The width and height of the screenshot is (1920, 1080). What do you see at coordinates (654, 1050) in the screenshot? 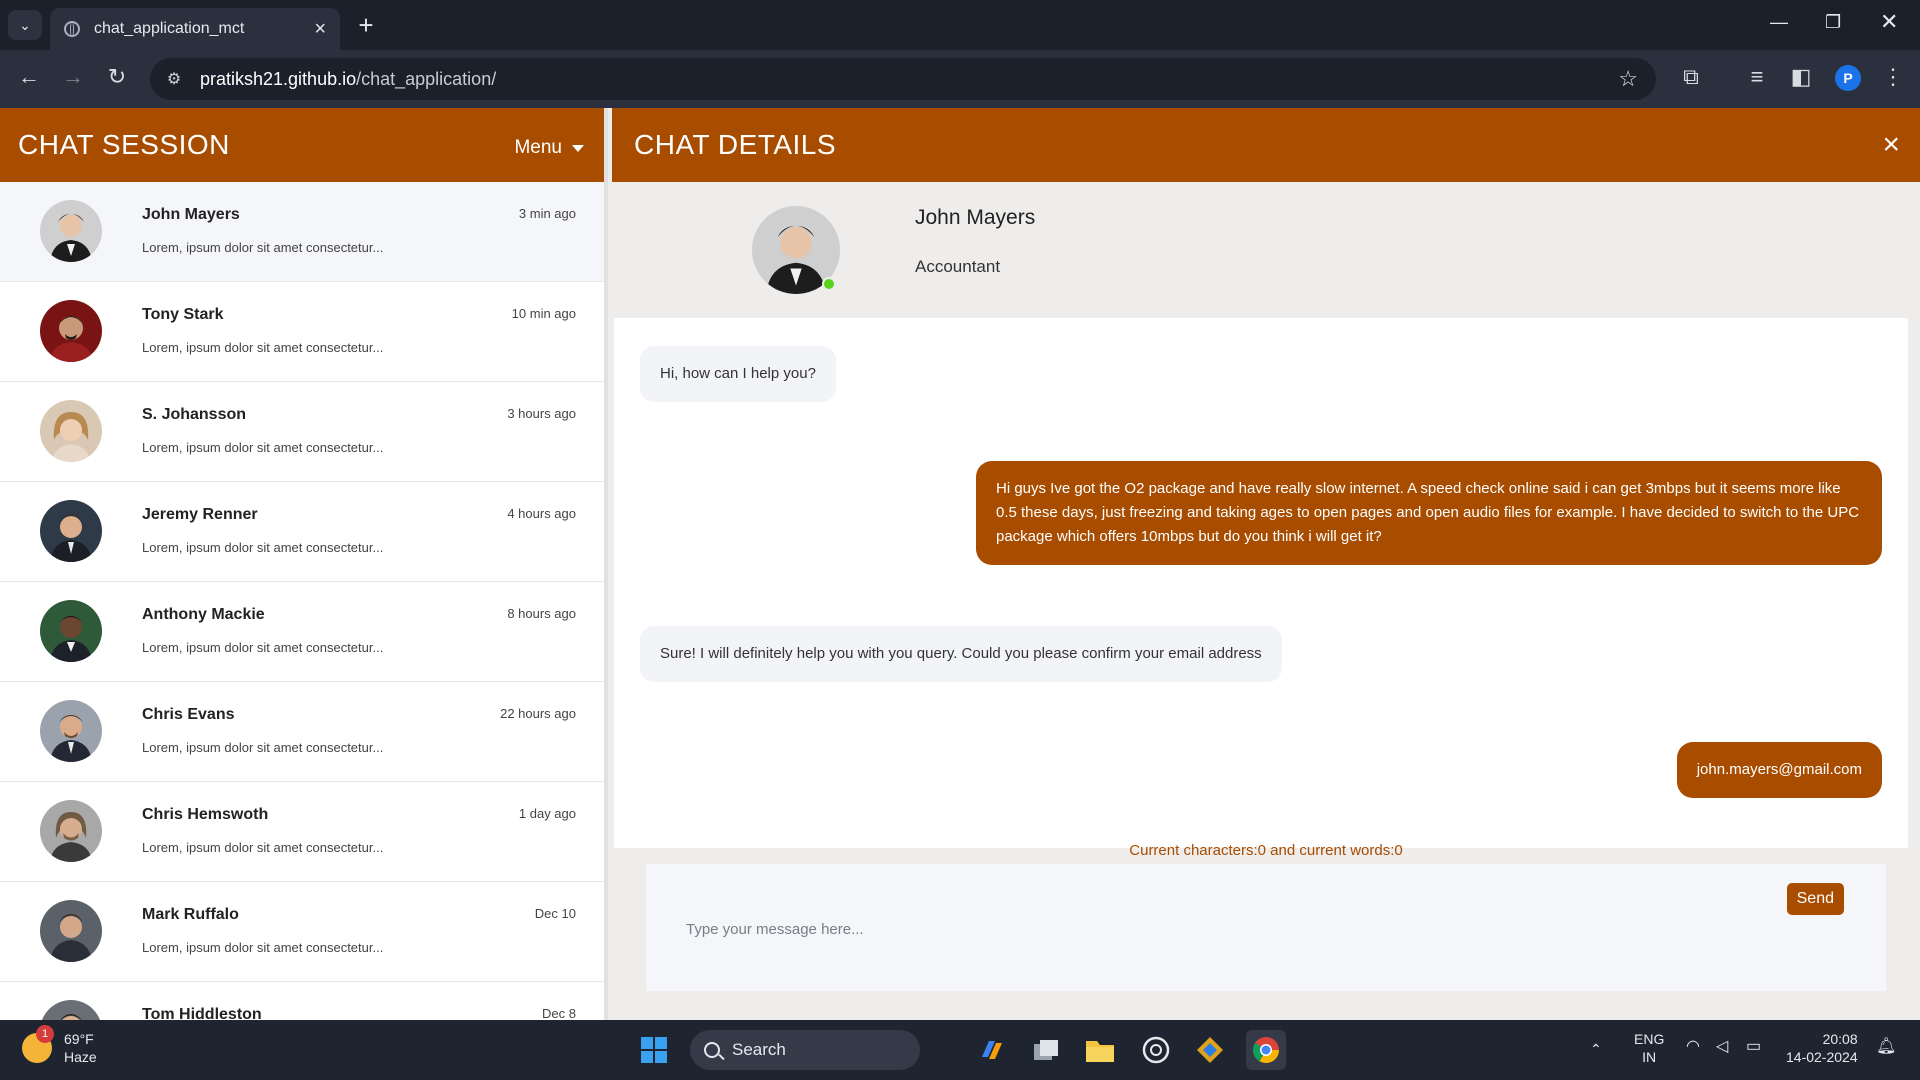
I see `windows-start-icon` at bounding box center [654, 1050].